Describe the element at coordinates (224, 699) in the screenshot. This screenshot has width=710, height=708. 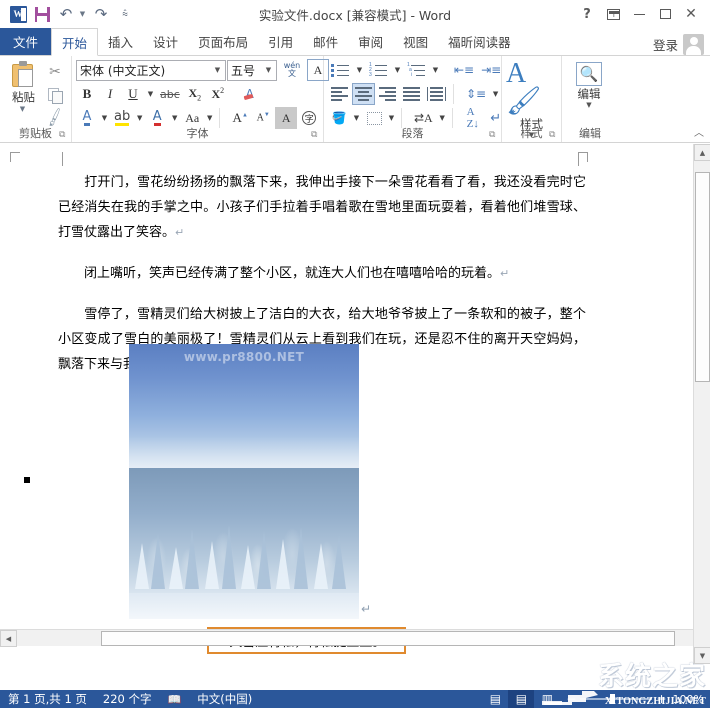
I see `language-indicator: 中文(中国)` at that location.